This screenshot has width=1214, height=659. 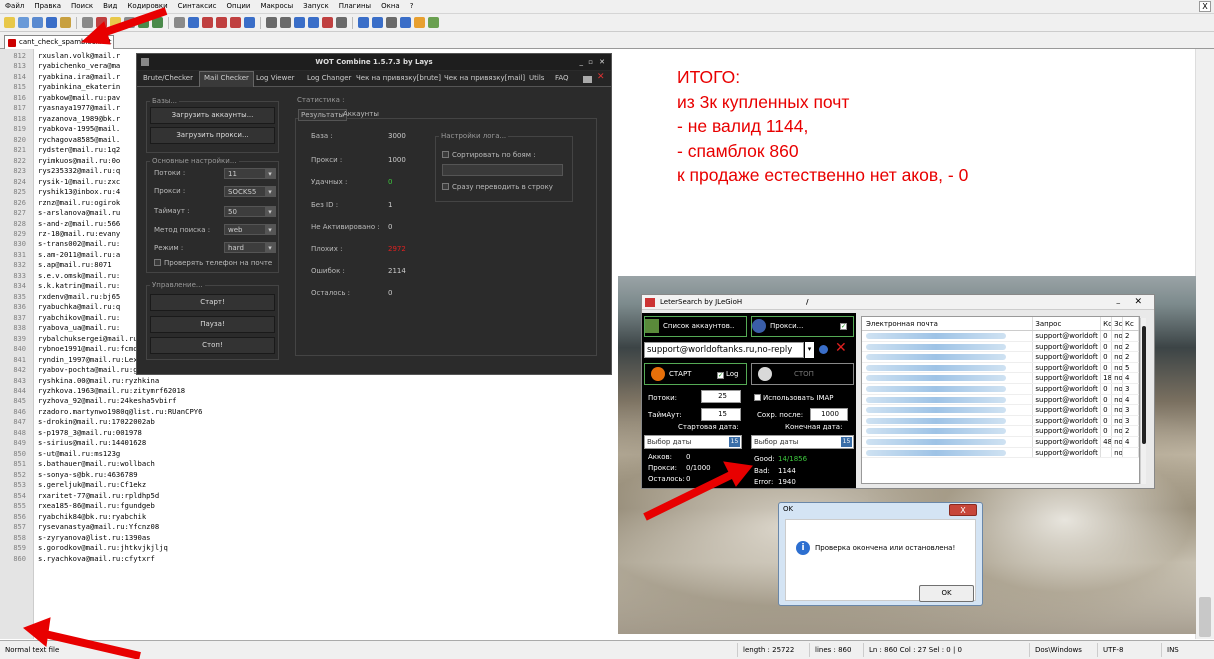 I want to click on delete-icon: ✕, so click(x=841, y=348).